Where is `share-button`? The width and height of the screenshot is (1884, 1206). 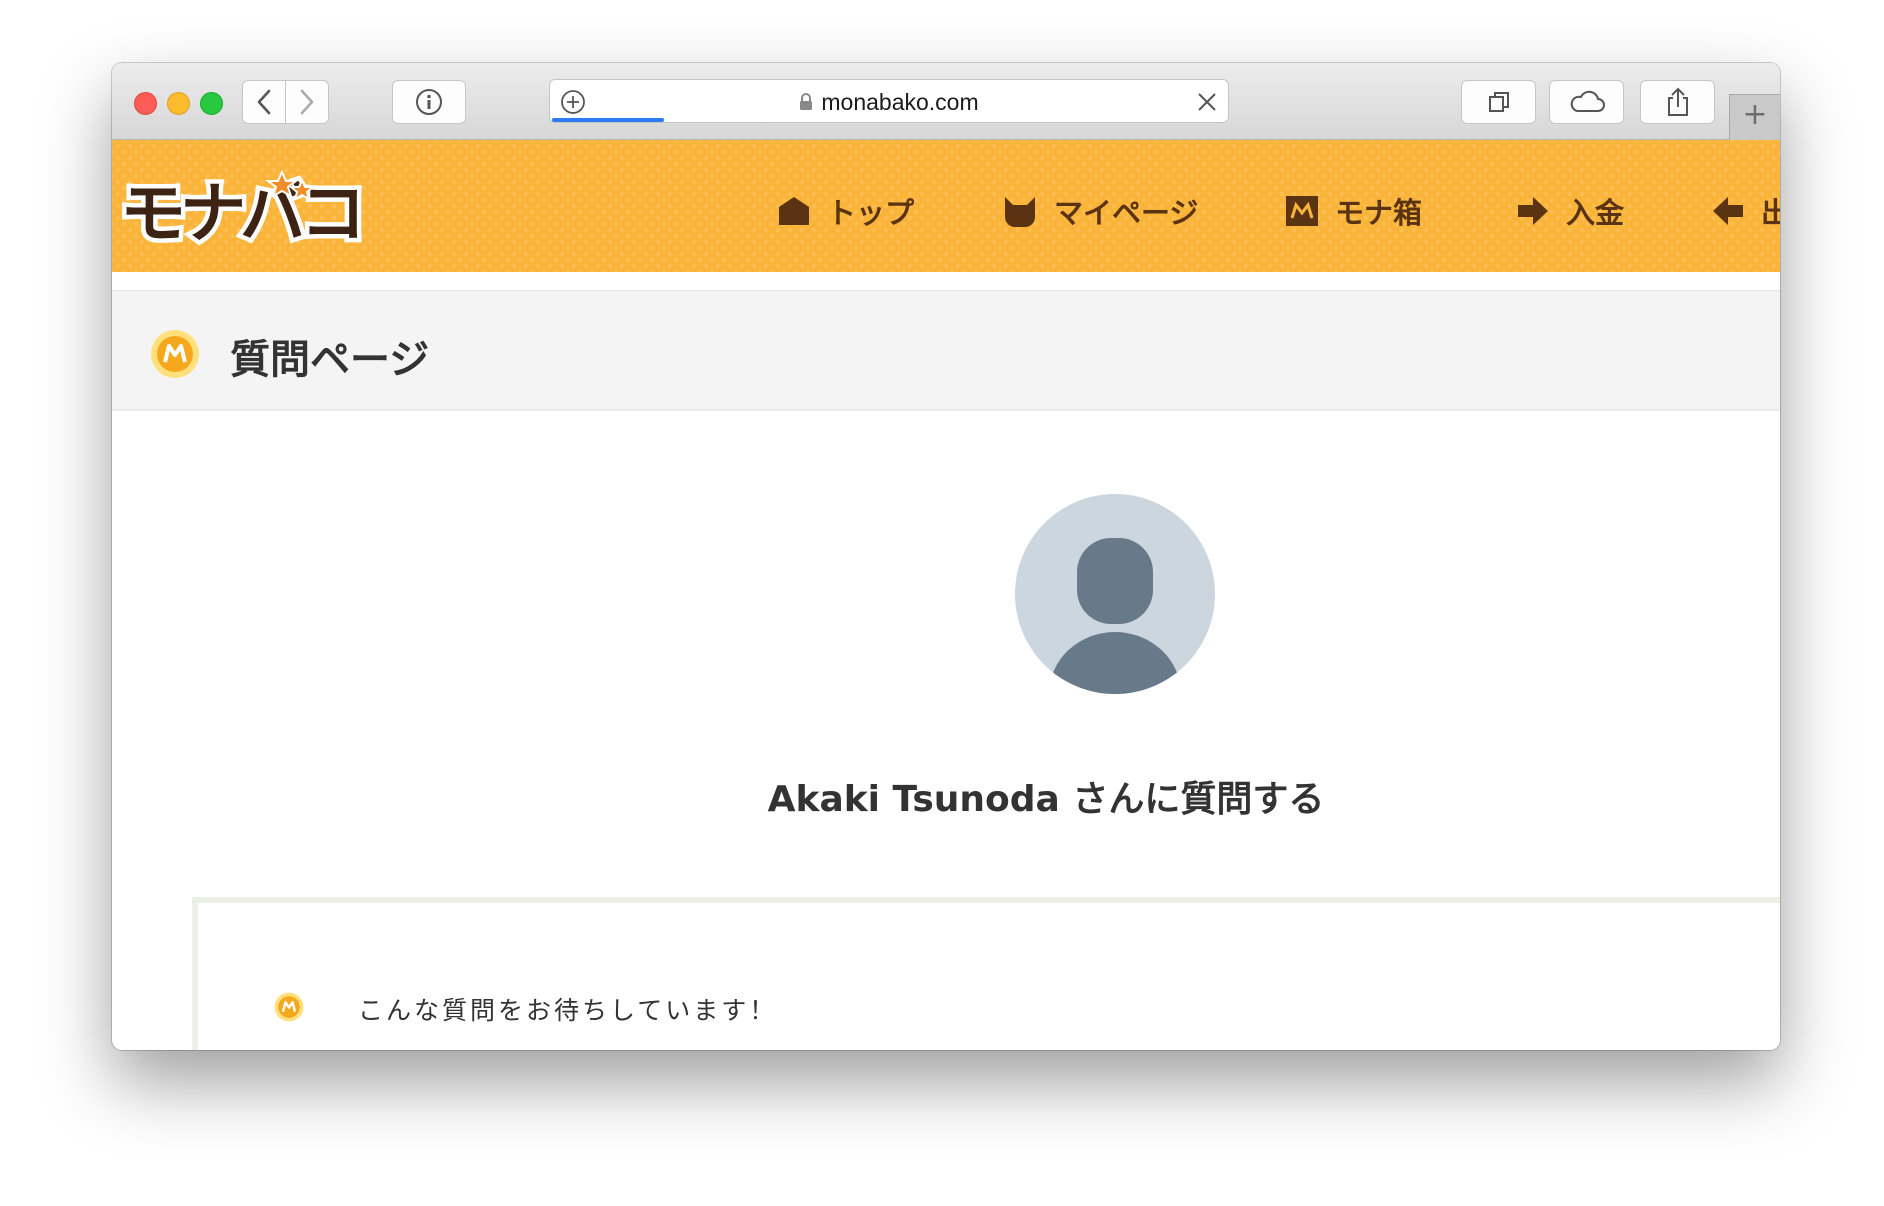
share-button is located at coordinates (1677, 102).